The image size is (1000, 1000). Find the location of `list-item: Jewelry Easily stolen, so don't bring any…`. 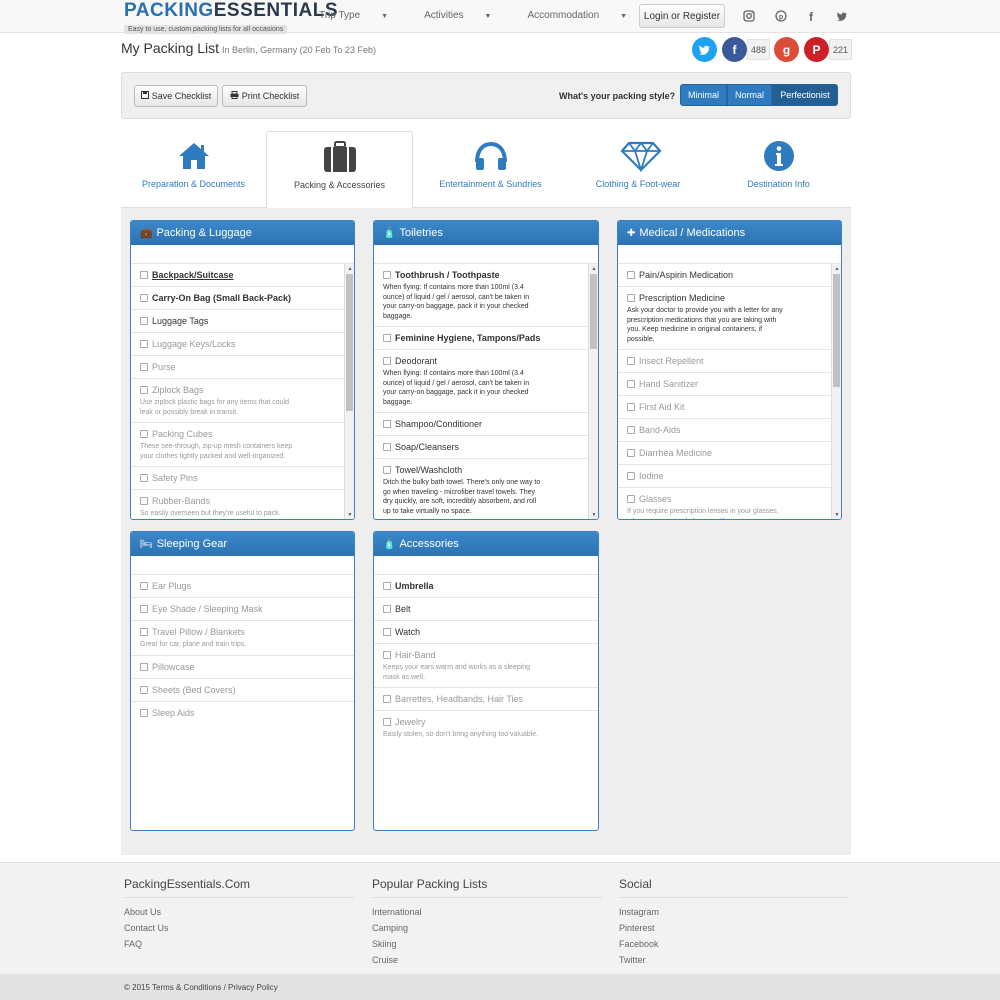

list-item: Jewelry Easily stolen, so don't bring any… is located at coordinates (486, 728).